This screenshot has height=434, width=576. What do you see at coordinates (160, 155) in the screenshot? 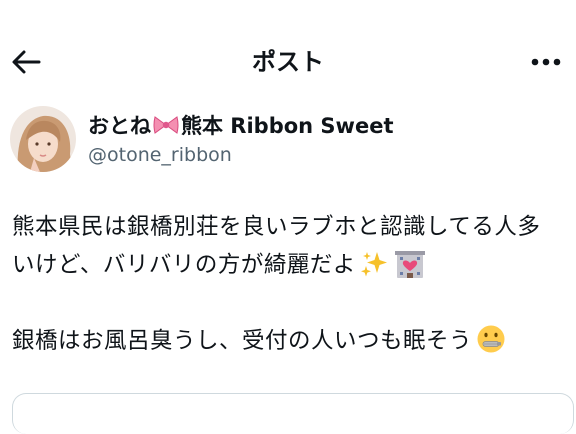
I see `author-handle: @otone_ribbon` at bounding box center [160, 155].